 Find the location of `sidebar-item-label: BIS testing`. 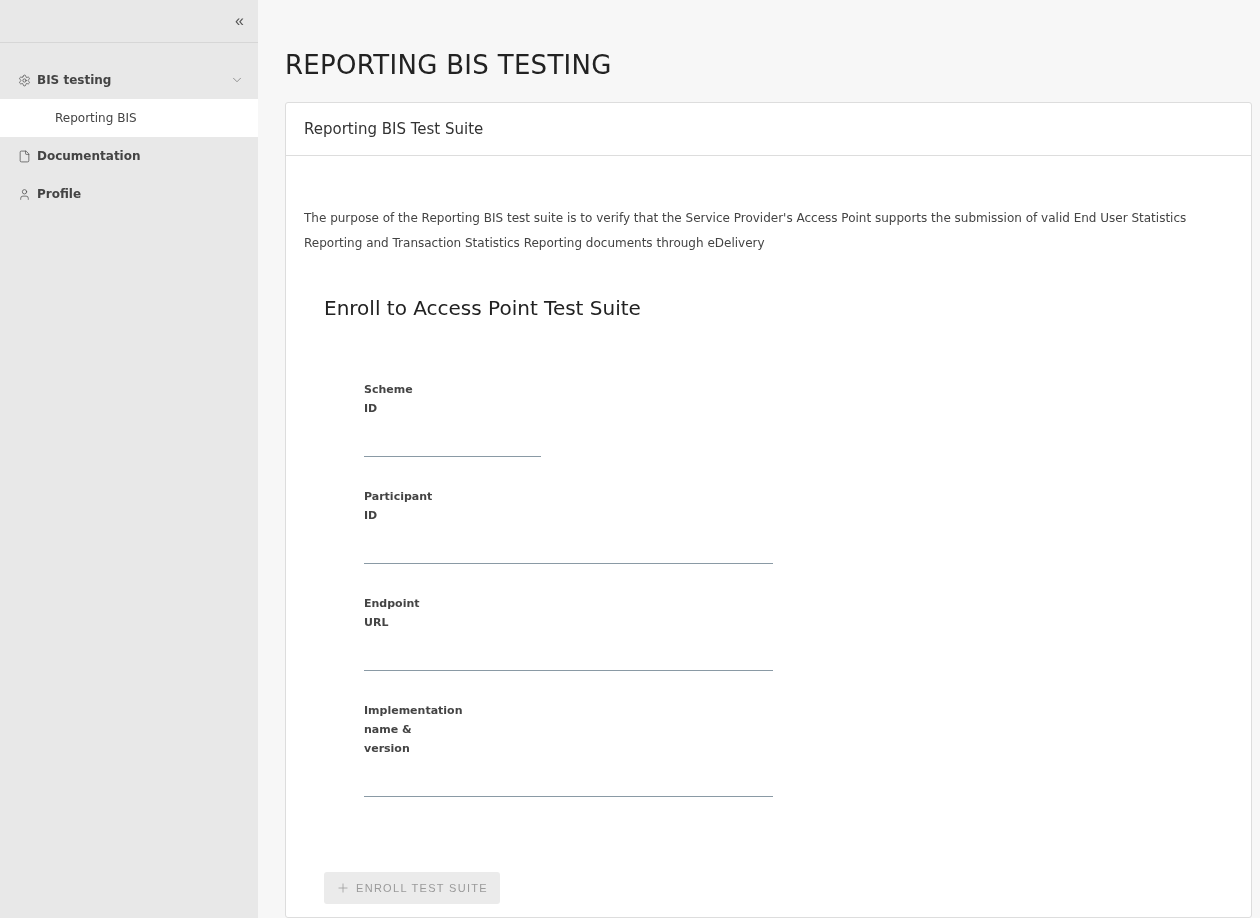

sidebar-item-label: BIS testing is located at coordinates (75, 80).